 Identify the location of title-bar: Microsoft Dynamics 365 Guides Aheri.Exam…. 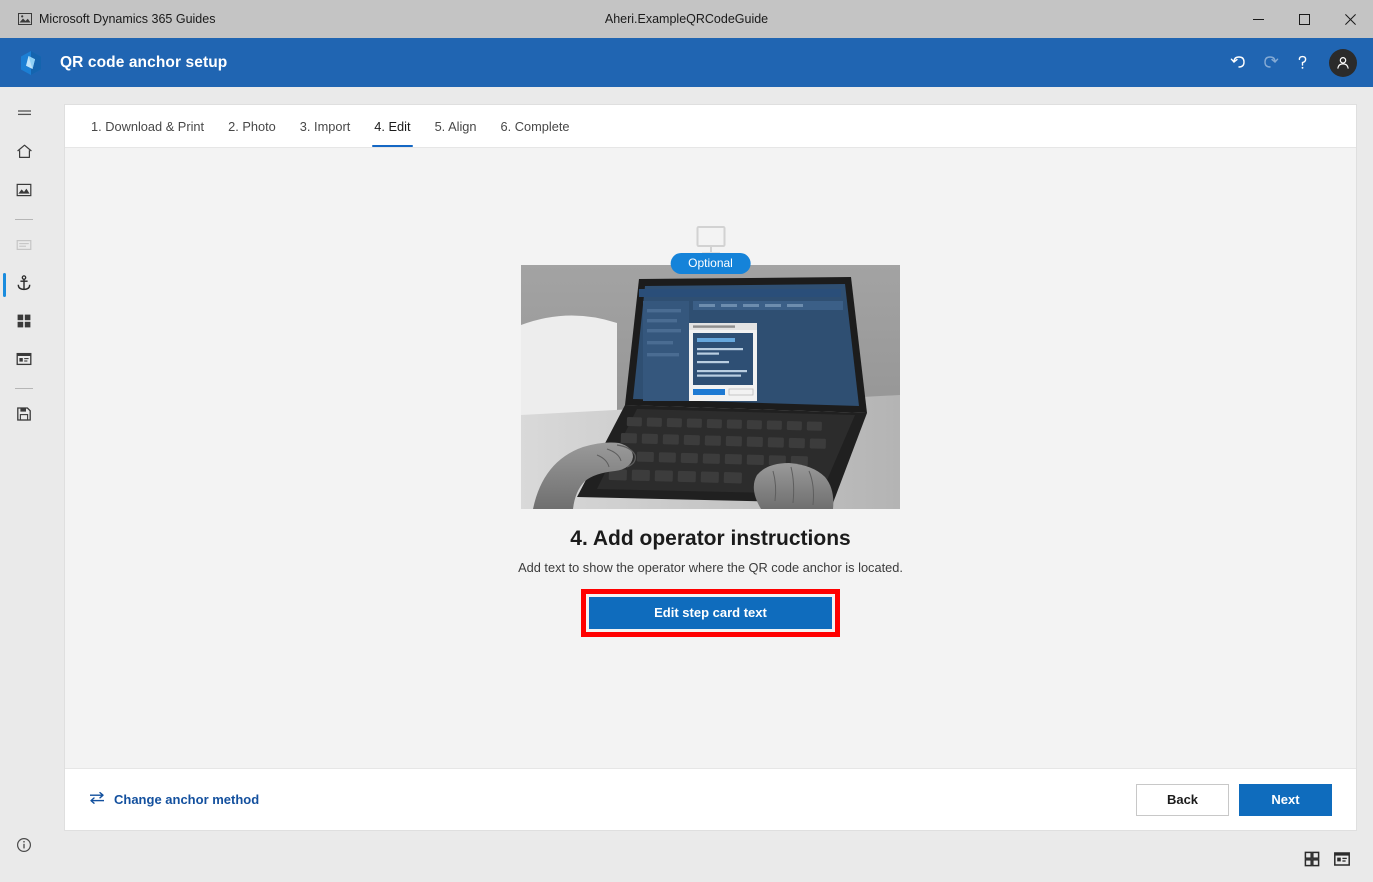
(686, 19).